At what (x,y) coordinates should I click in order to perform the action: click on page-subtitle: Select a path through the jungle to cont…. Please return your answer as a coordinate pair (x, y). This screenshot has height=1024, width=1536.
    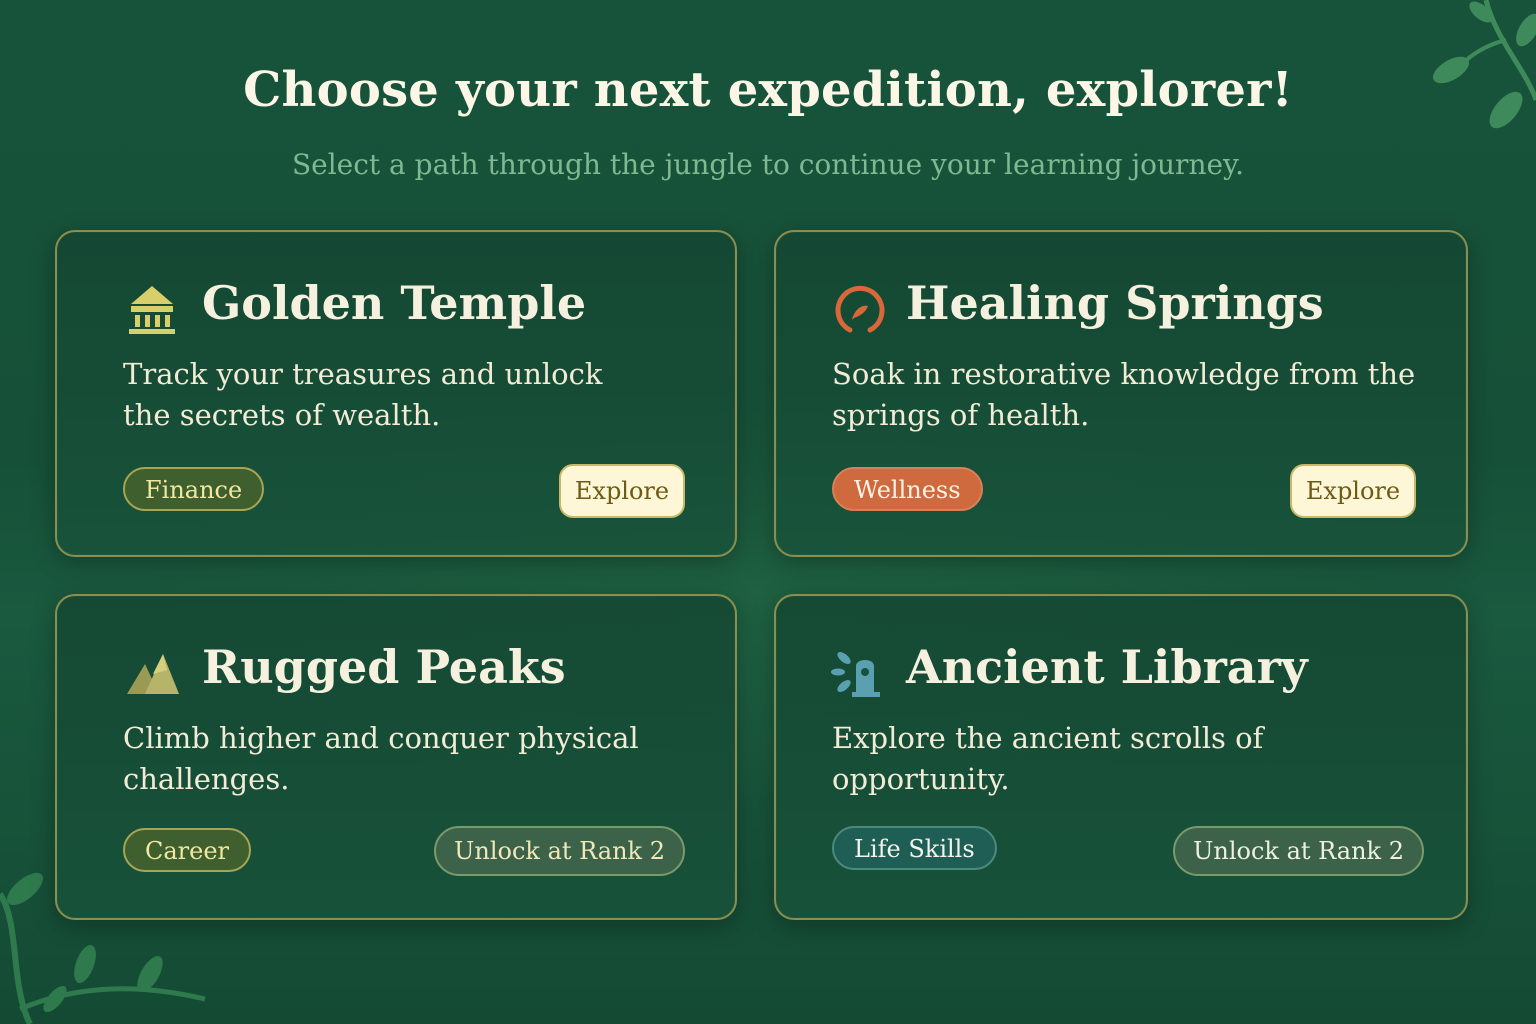
    Looking at the image, I should click on (768, 164).